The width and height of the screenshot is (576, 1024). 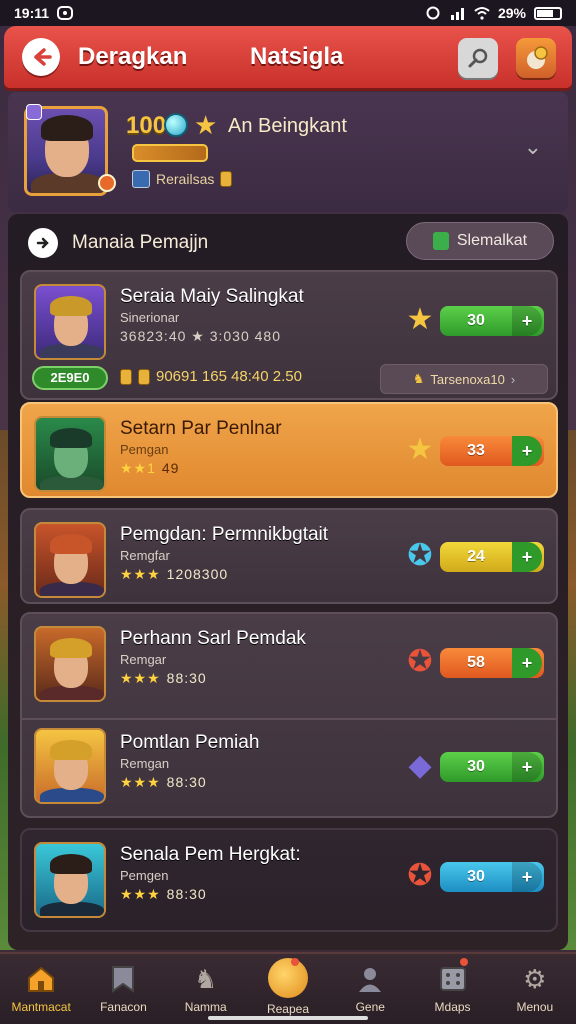 I want to click on nav-item-home: Mantmacat, so click(x=41, y=989).